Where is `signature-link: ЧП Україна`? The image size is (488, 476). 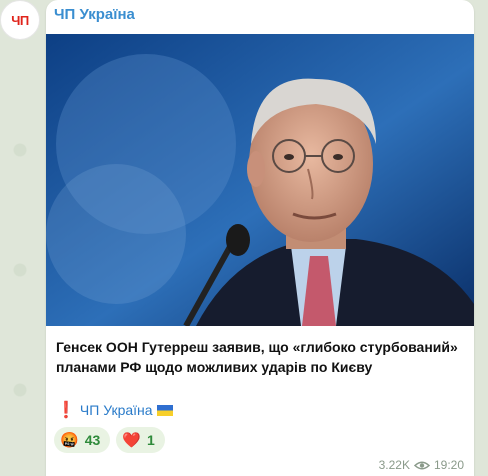 signature-link: ЧП Україна is located at coordinates (116, 410).